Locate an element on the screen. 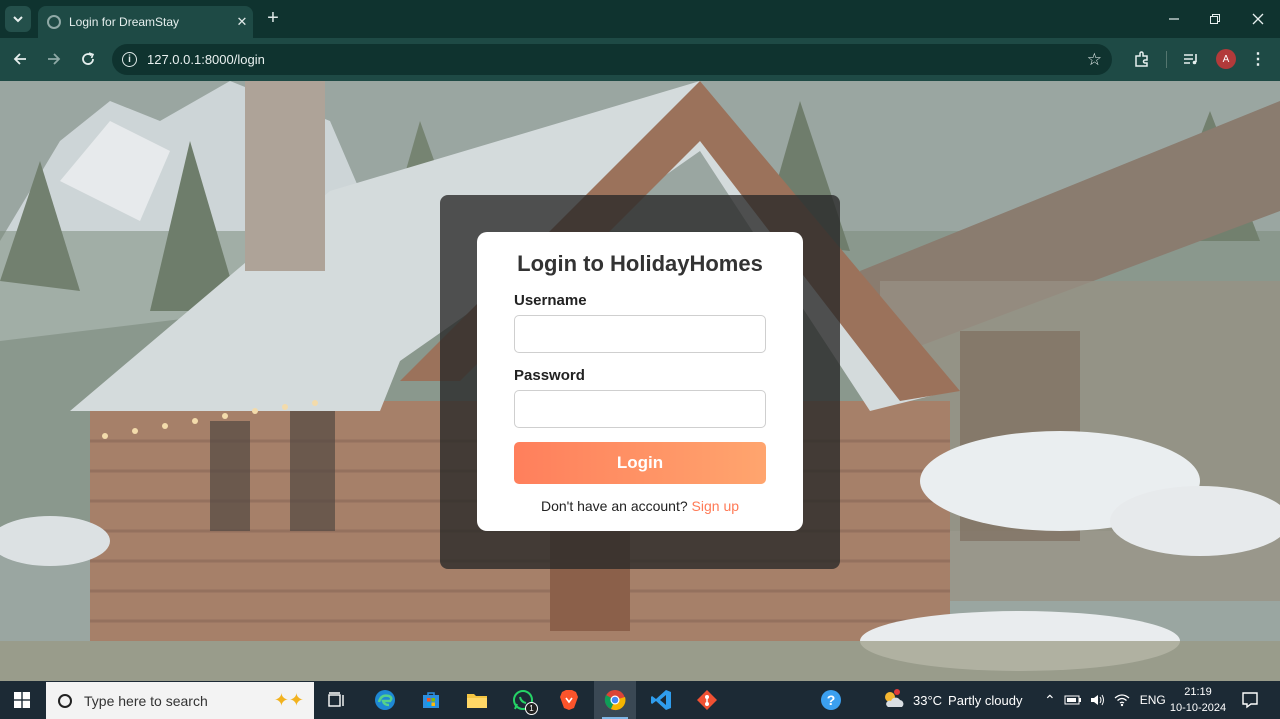  edge-app-button is located at coordinates (385, 700).